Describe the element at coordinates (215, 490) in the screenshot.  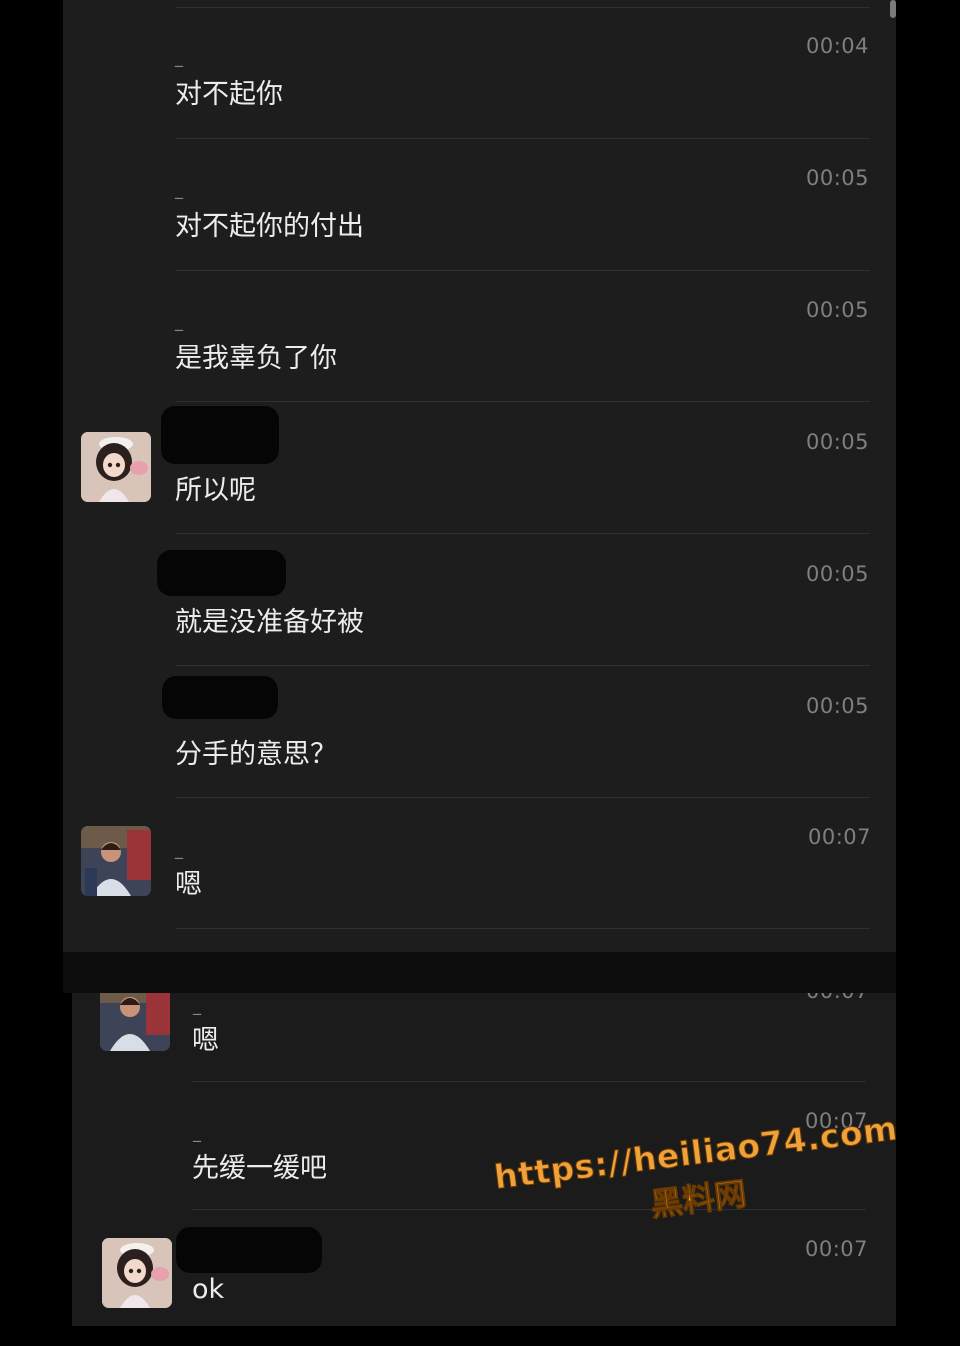
I see `message-text: 所以呢` at that location.